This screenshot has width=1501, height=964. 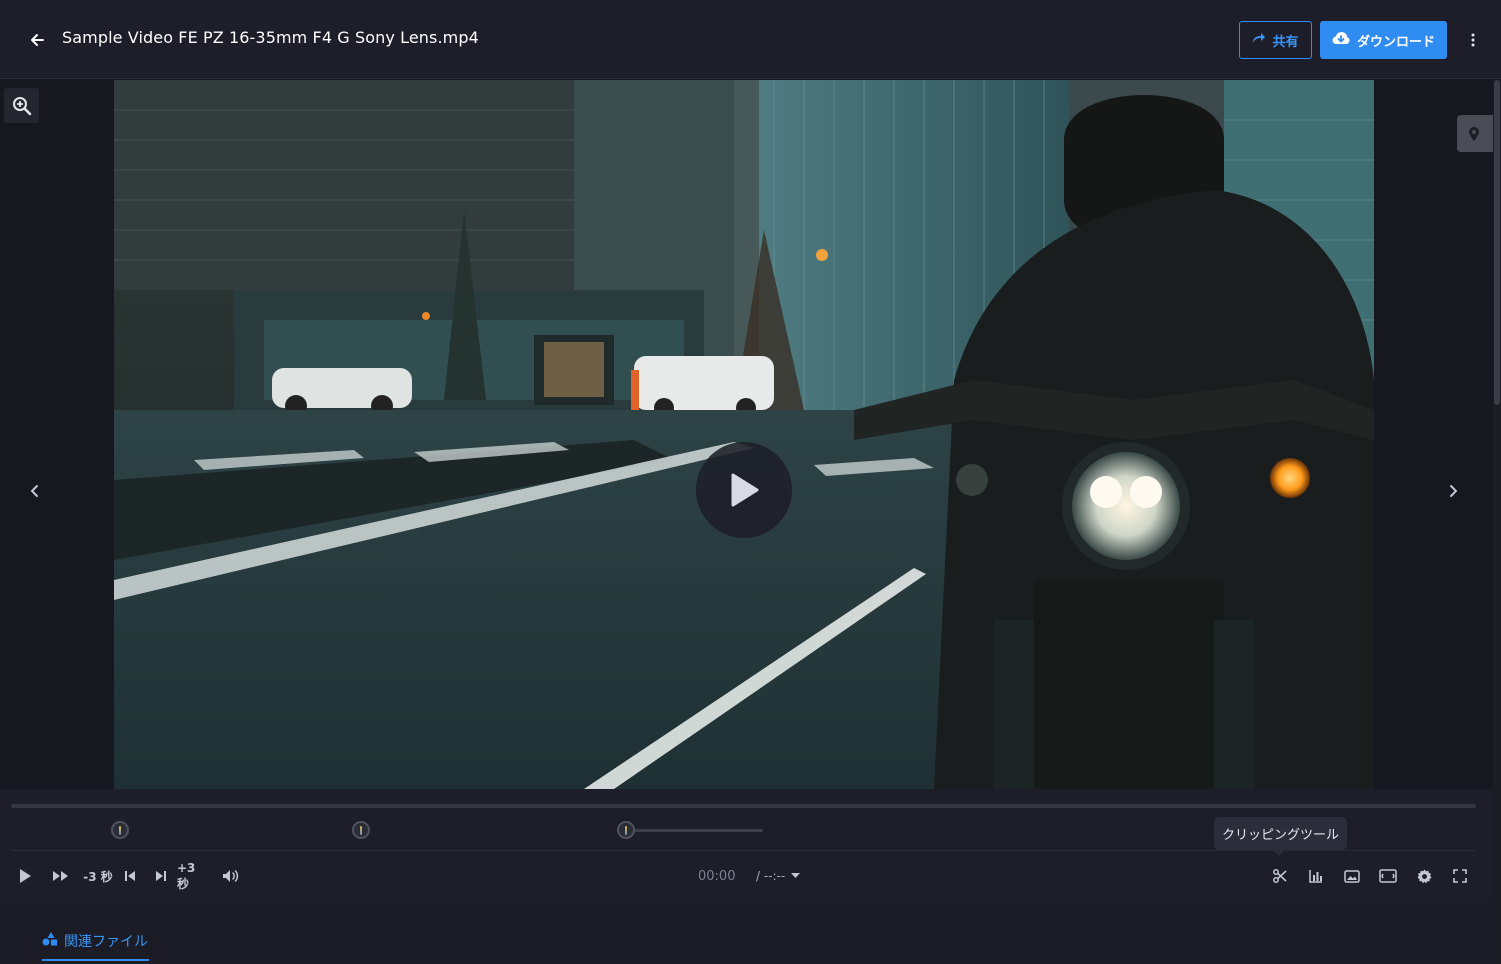 What do you see at coordinates (1259, 40) in the screenshot?
I see `share-icon` at bounding box center [1259, 40].